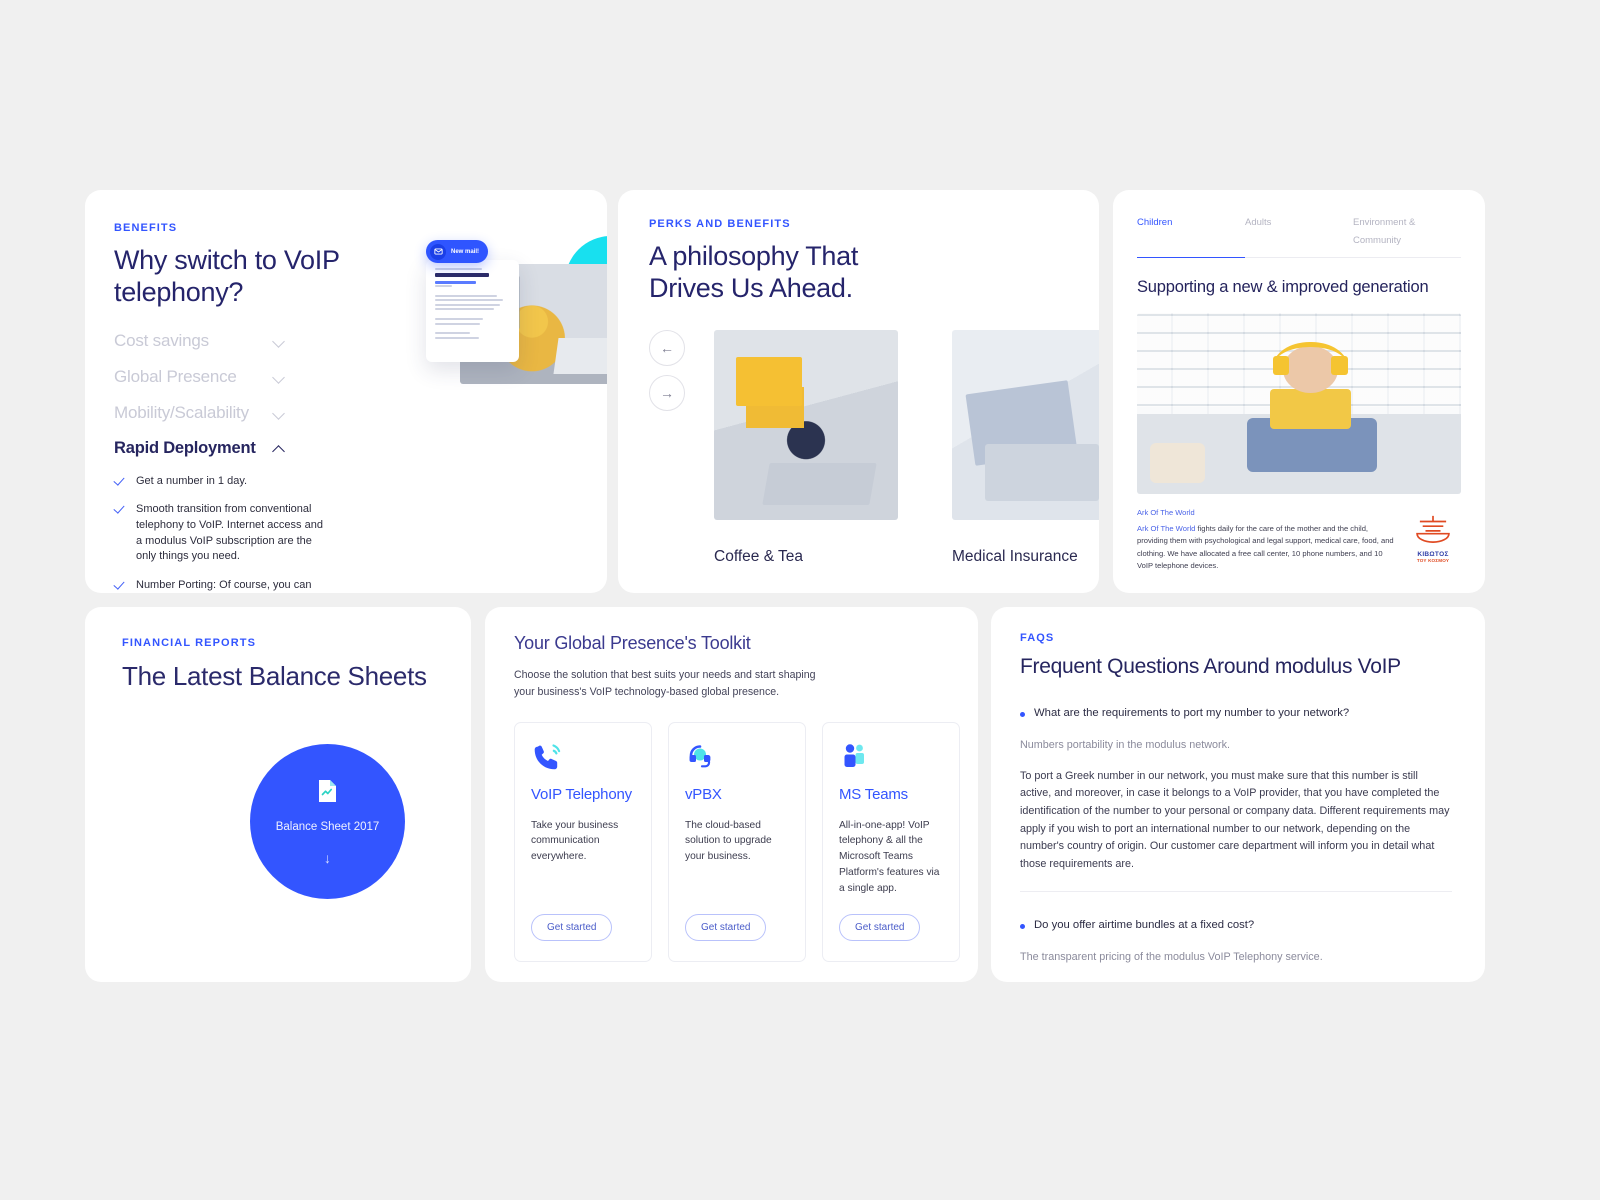  What do you see at coordinates (667, 393) in the screenshot?
I see `carousel-next-button: →` at bounding box center [667, 393].